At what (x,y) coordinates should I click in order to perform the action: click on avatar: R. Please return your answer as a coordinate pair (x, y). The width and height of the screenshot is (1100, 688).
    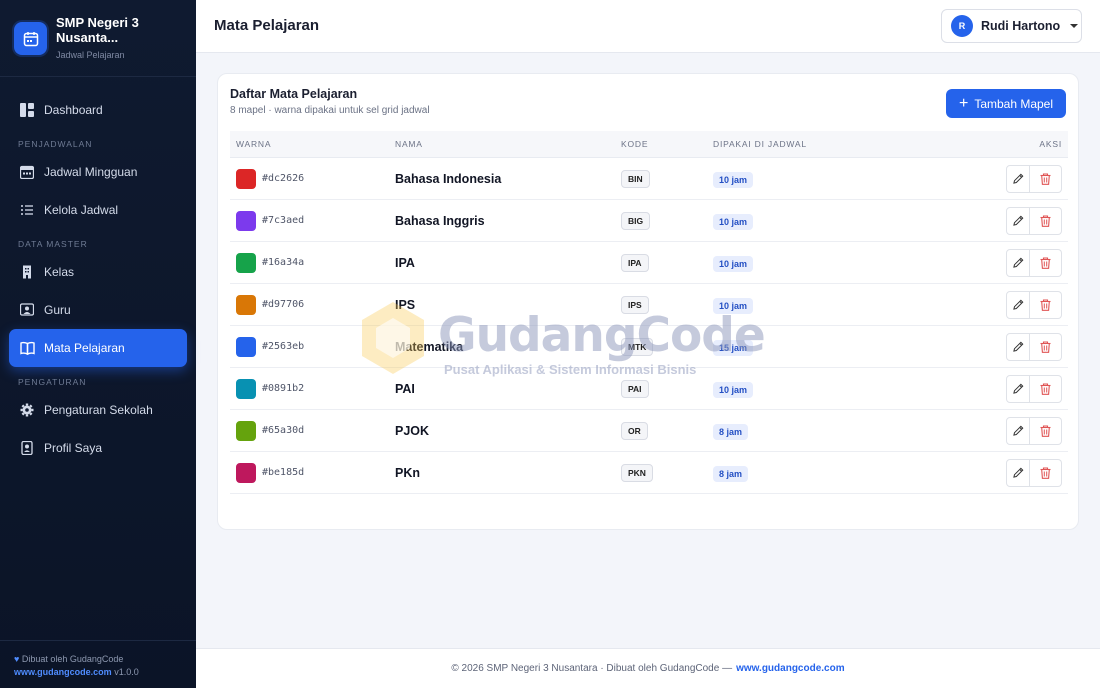
    Looking at the image, I should click on (962, 26).